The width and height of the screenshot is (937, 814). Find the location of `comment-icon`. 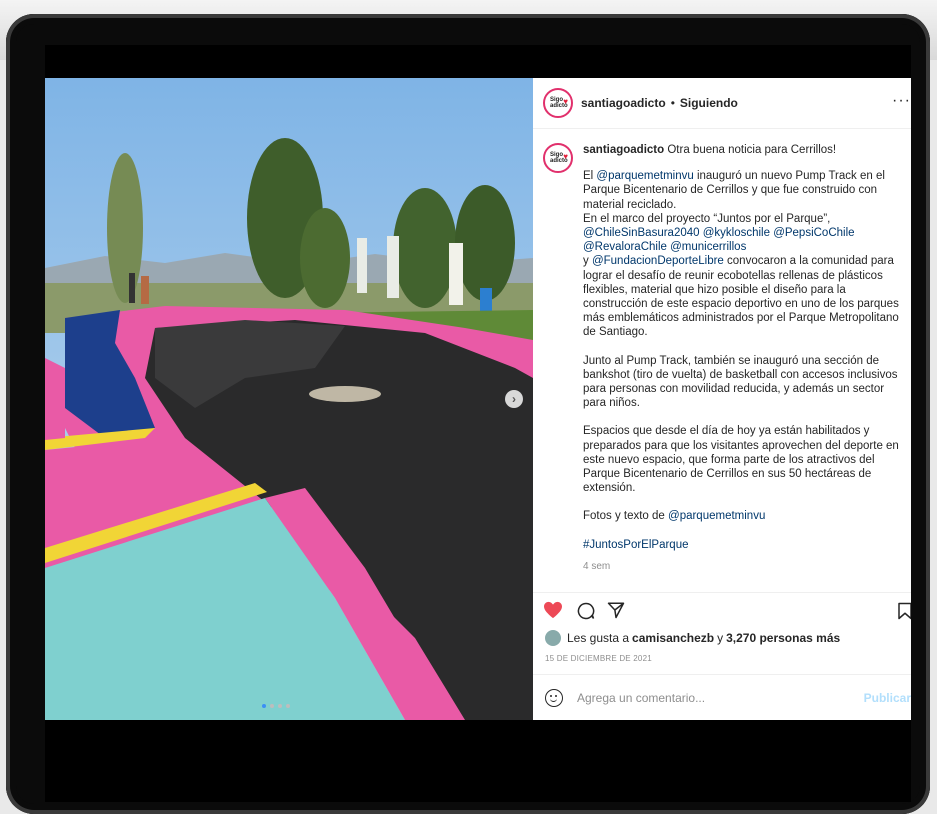

comment-icon is located at coordinates (586, 613).